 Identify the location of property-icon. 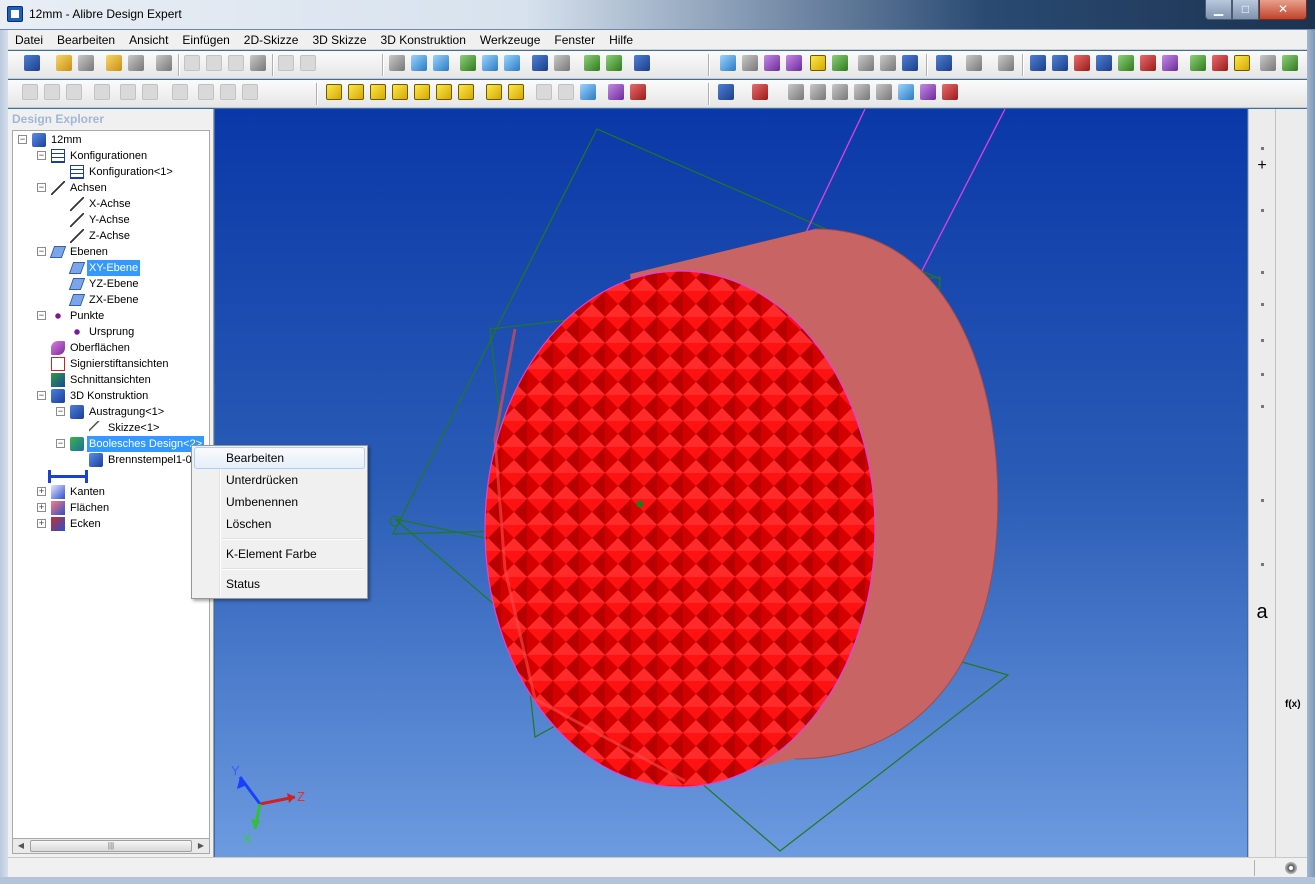
(910, 63).